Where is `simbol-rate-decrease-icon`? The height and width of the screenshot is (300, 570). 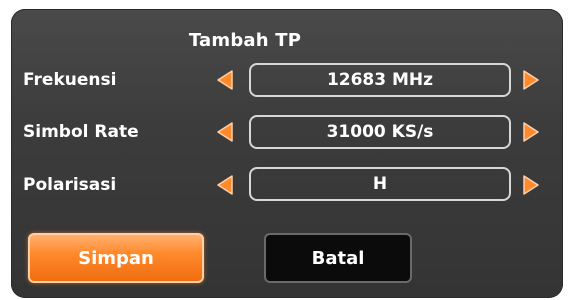
simbol-rate-decrease-icon is located at coordinates (225, 132).